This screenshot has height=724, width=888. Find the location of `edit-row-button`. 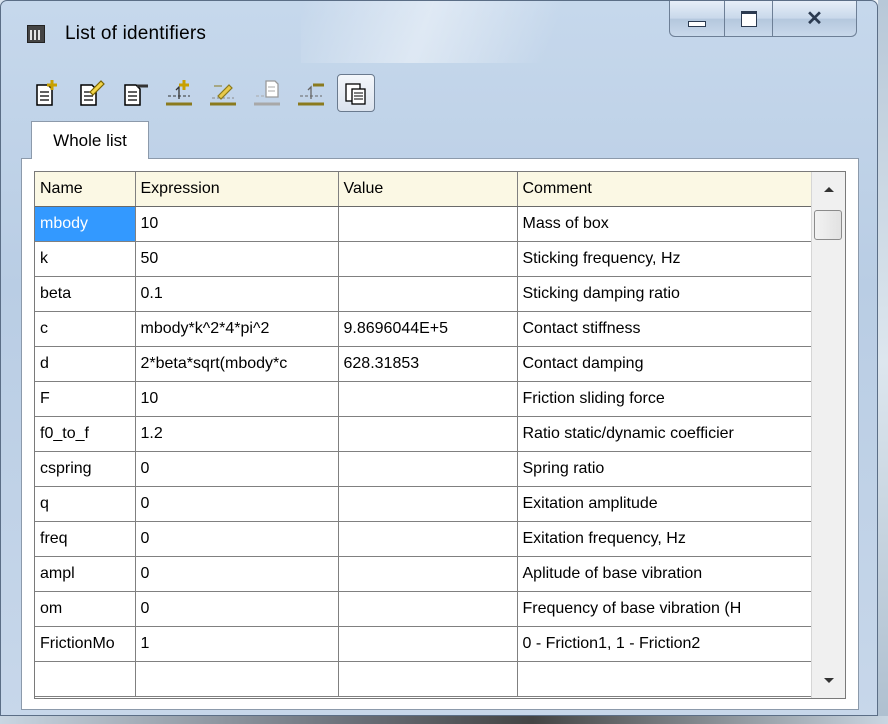

edit-row-button is located at coordinates (223, 93).